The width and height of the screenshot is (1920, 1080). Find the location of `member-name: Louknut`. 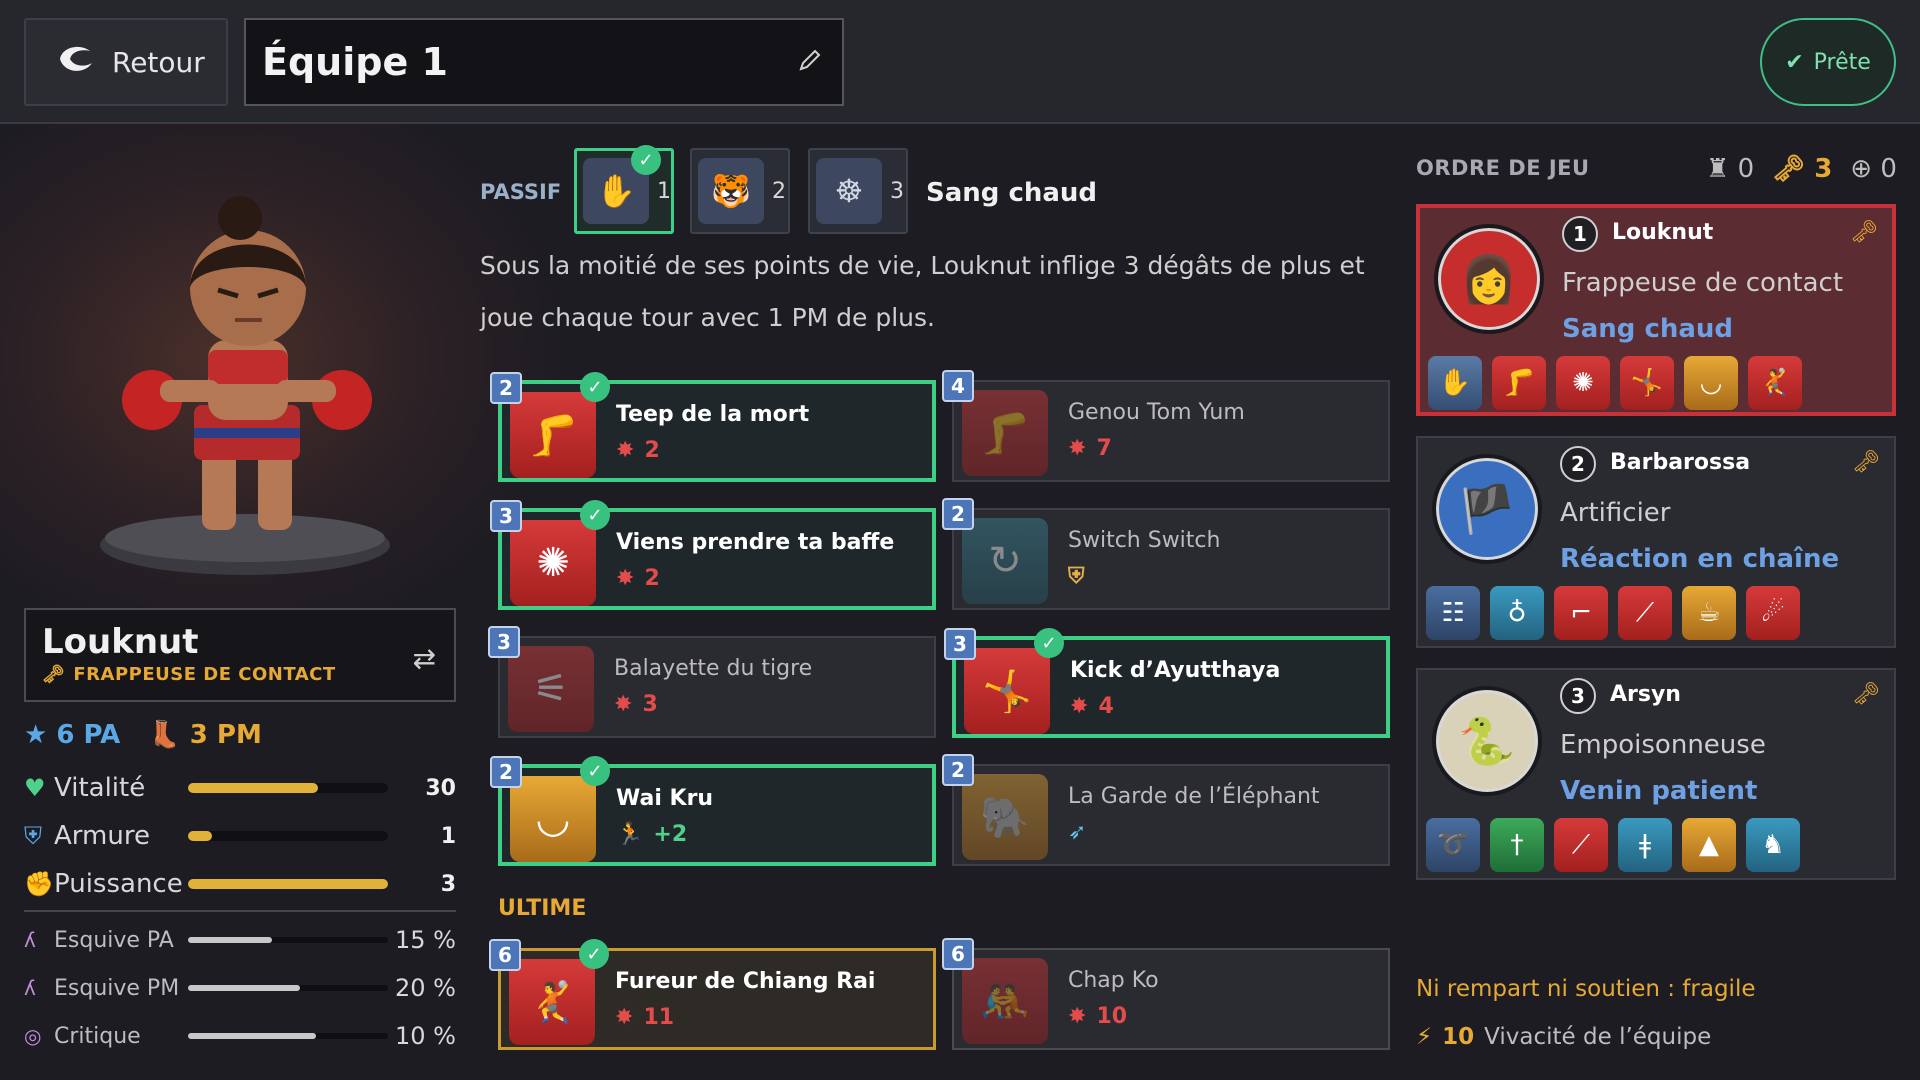

member-name: Louknut is located at coordinates (1663, 232).